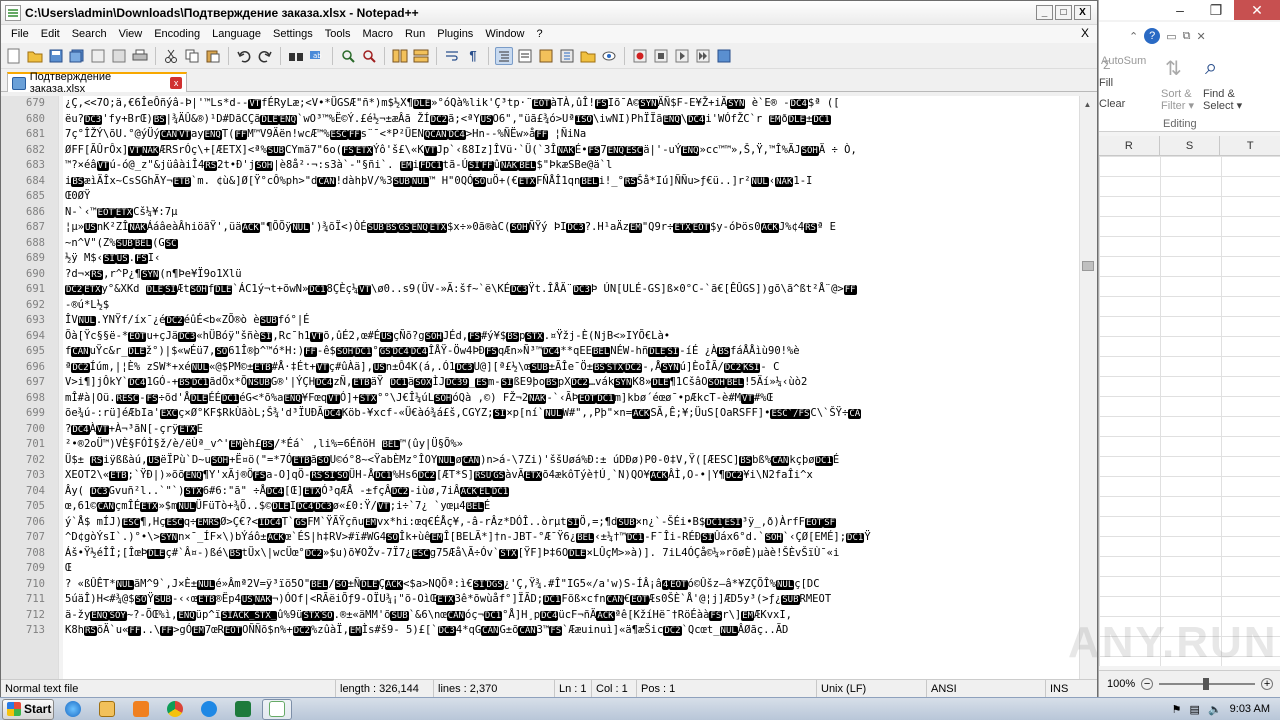  What do you see at coordinates (176, 83) in the screenshot?
I see `tab-close-icon: x` at bounding box center [176, 83].